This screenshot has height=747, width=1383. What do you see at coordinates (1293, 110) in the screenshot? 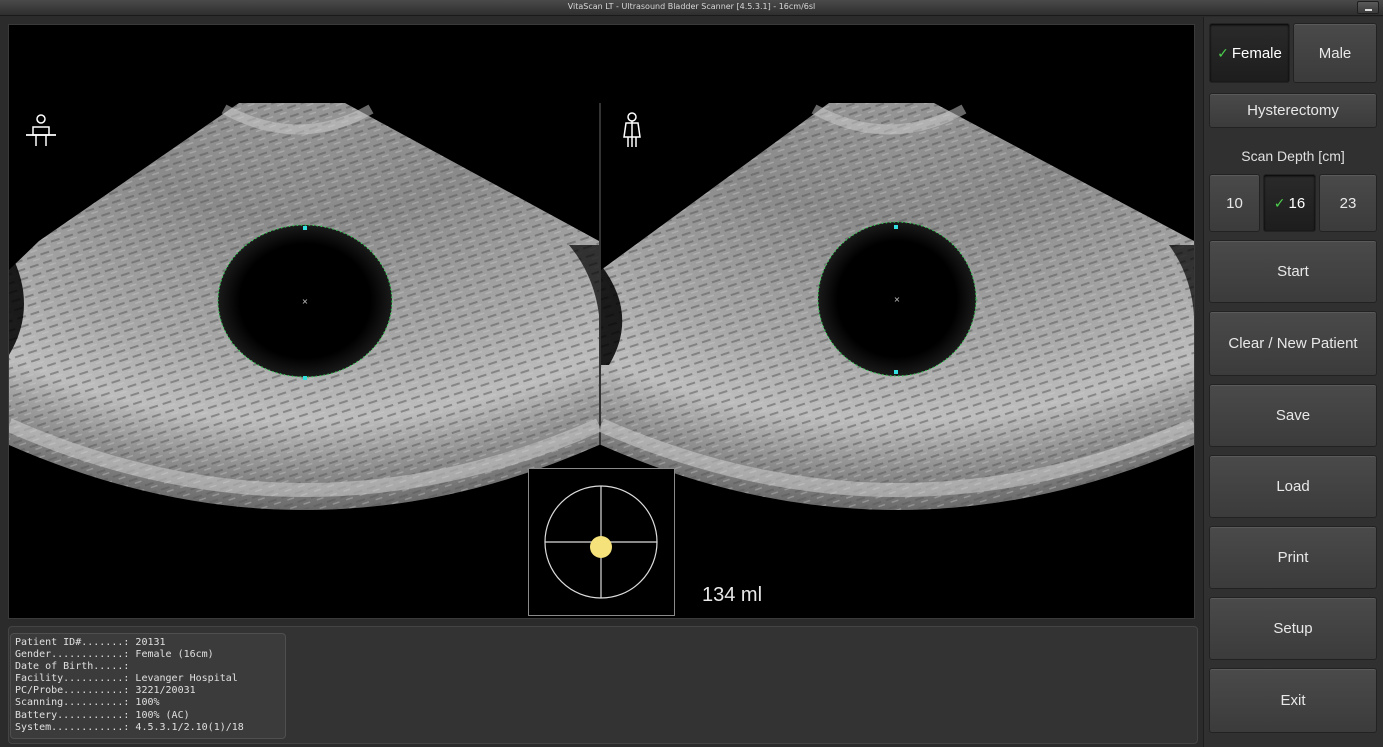
I see `hysterectomy-button: Hysterectomy` at bounding box center [1293, 110].